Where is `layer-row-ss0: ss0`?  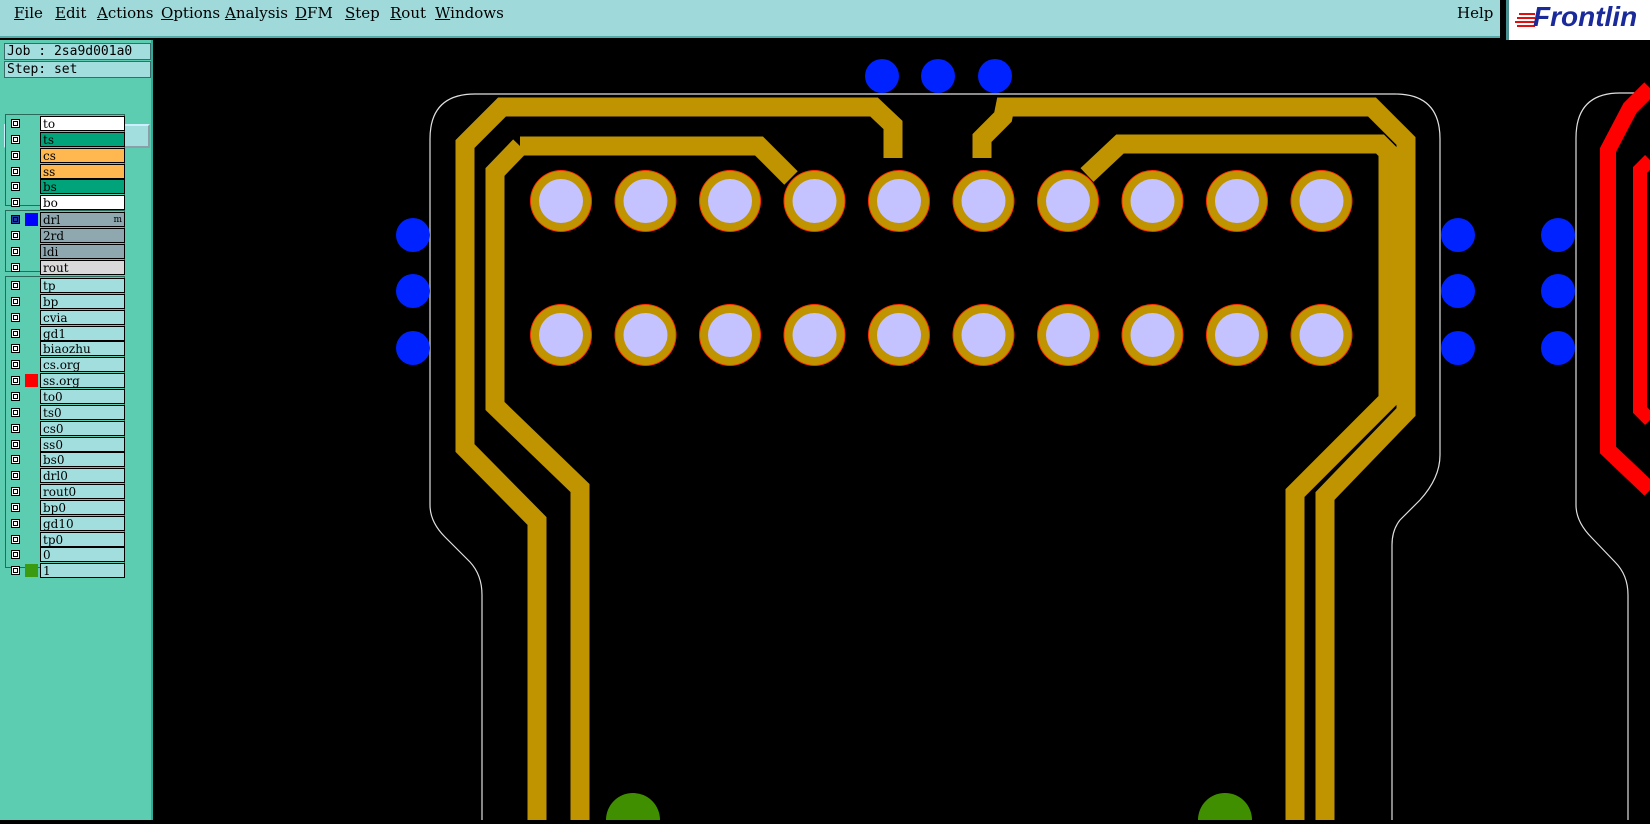
layer-row-ss0: ss0 is located at coordinates (66, 444).